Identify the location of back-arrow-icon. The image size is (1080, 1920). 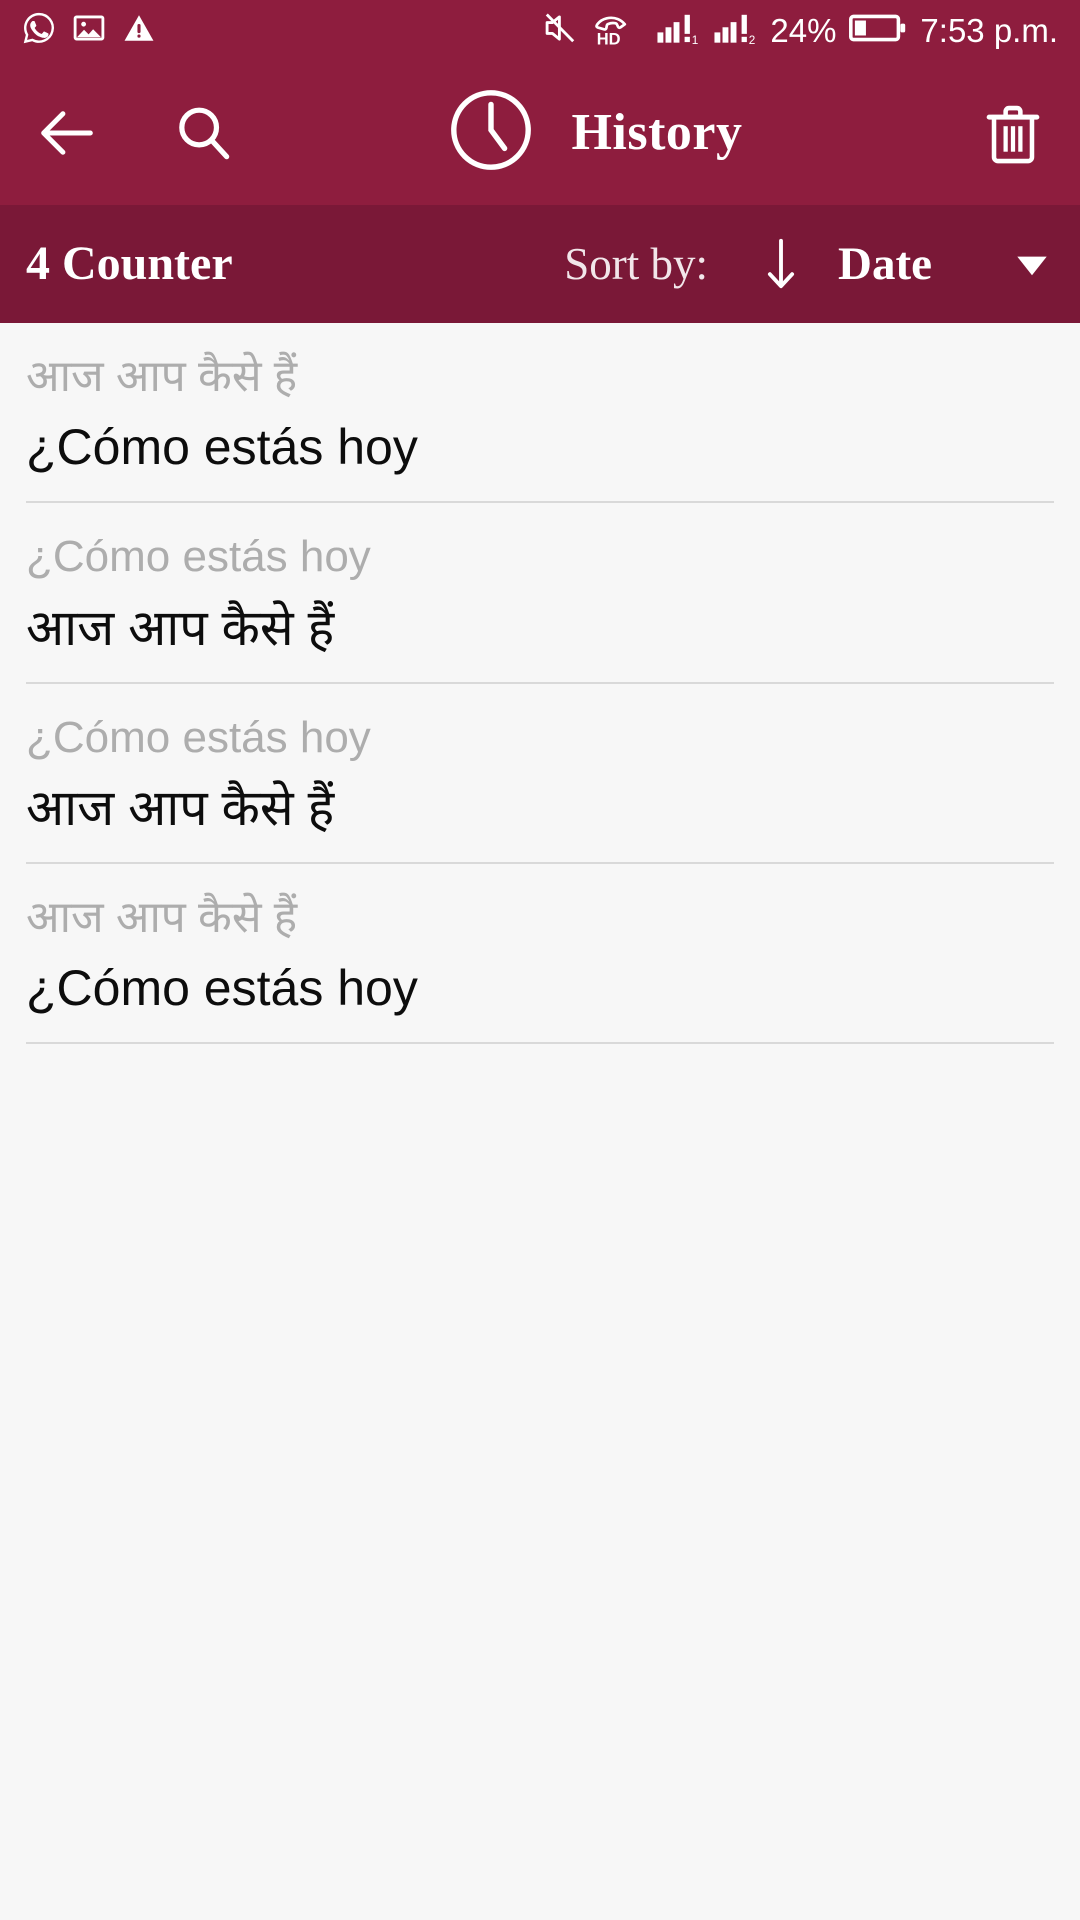
(67, 133).